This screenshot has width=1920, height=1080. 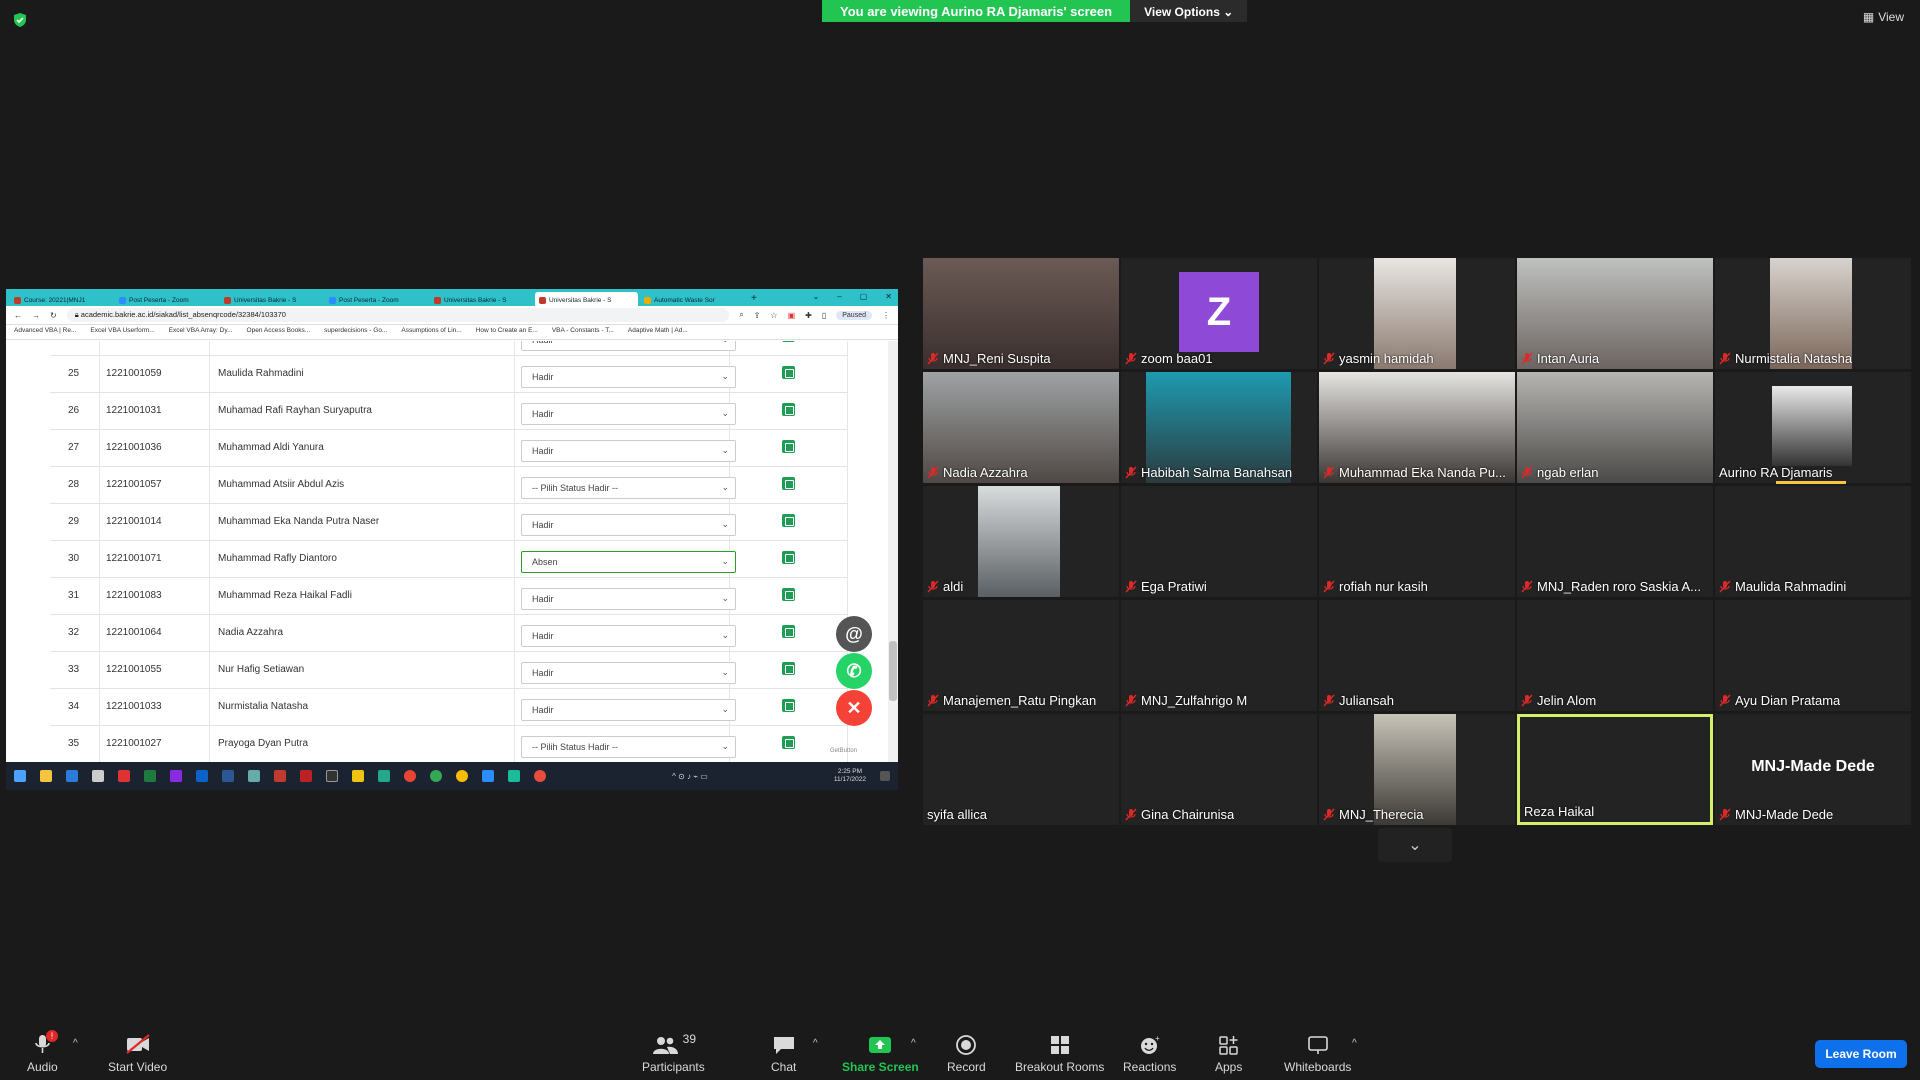 I want to click on puzzle-icon: ✚, so click(x=808, y=315).